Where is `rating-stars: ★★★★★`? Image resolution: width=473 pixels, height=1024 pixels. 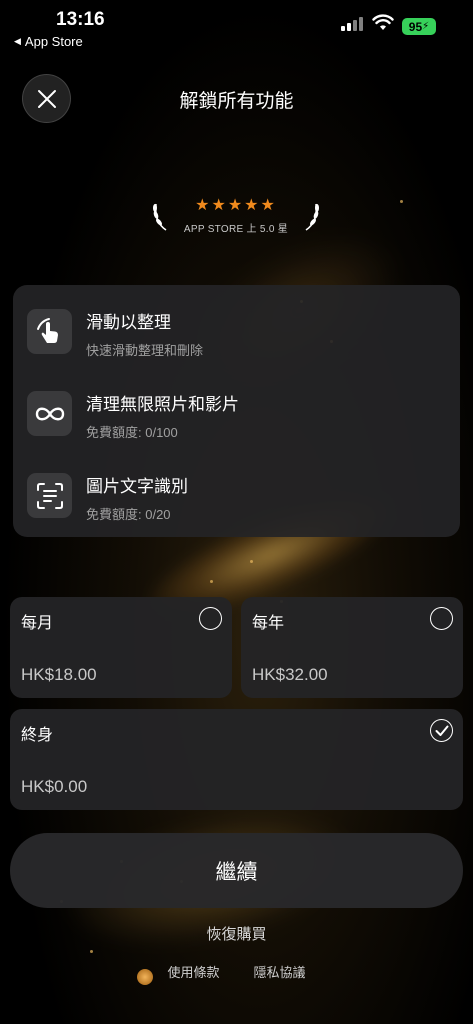
rating-stars: ★★★★★ is located at coordinates (236, 205).